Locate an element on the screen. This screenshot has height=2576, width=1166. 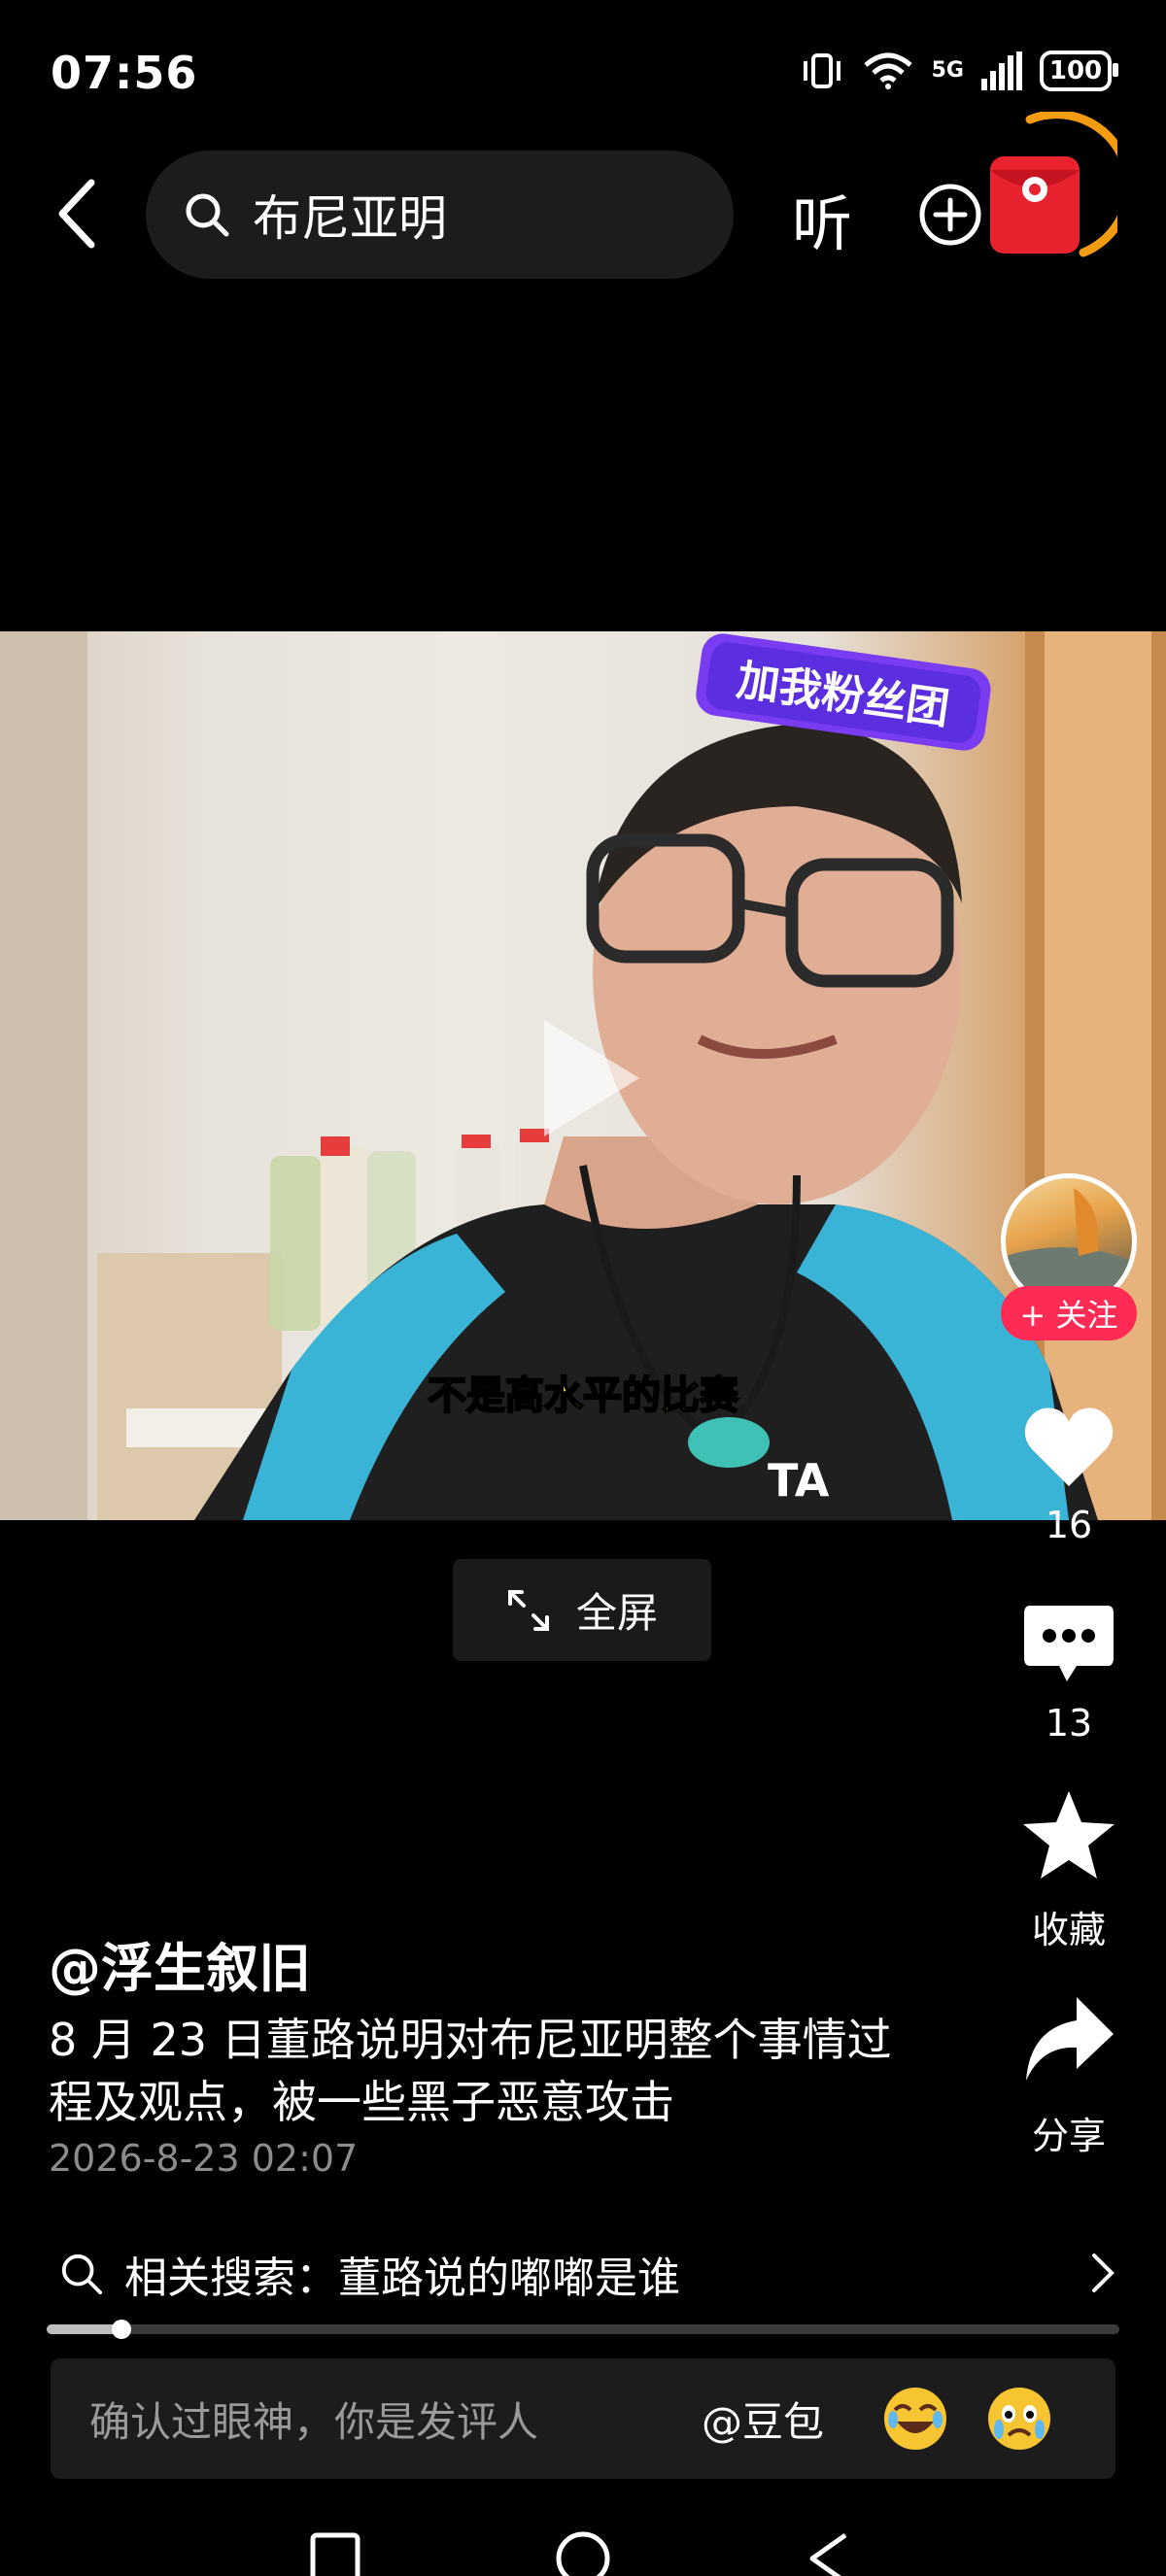
search-input: 布尼亚明 is located at coordinates (440, 215).